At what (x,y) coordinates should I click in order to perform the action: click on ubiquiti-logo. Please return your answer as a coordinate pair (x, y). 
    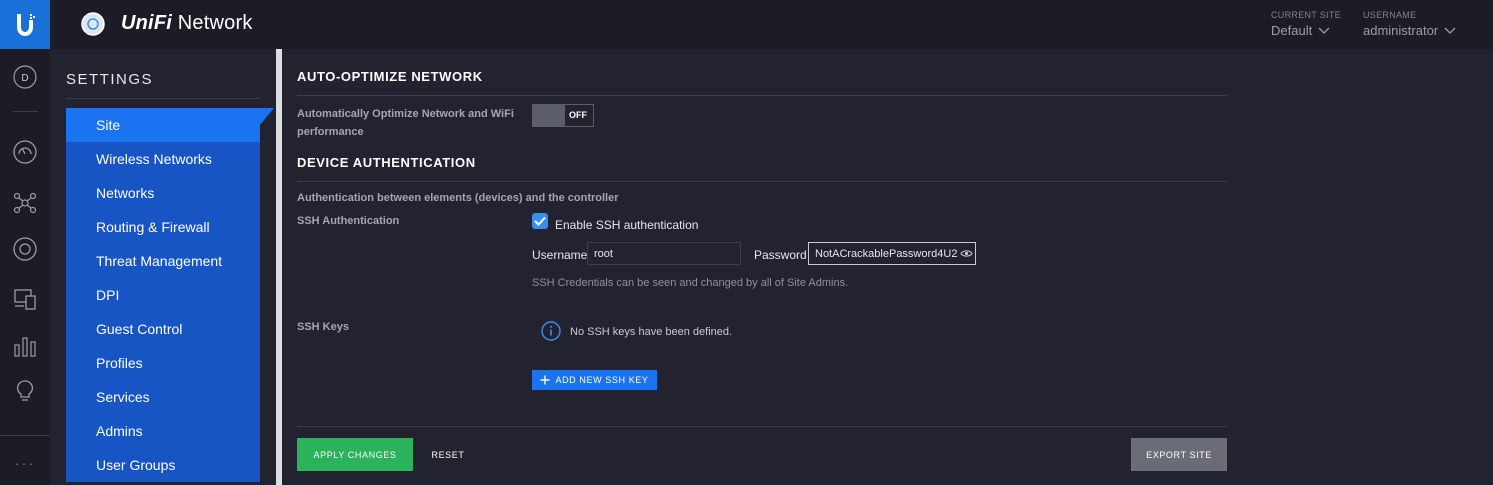
    Looking at the image, I should click on (25, 24).